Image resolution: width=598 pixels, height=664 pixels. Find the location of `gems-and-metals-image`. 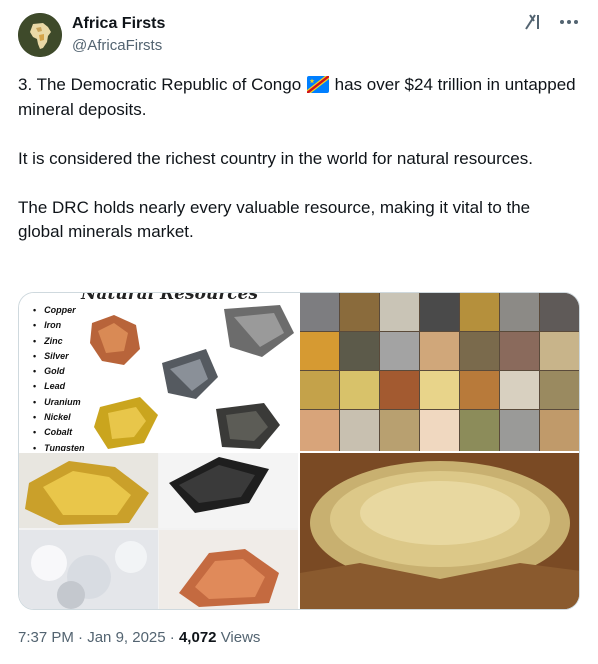

gems-and-metals-image is located at coordinates (158, 531).